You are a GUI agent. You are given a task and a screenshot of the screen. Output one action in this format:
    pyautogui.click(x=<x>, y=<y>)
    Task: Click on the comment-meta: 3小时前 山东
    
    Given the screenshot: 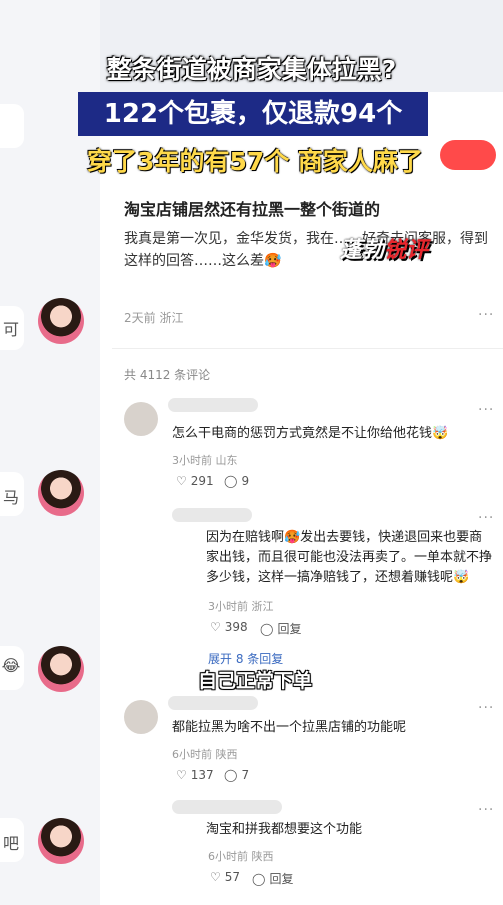 What is the action you would take?
    pyautogui.click(x=205, y=460)
    